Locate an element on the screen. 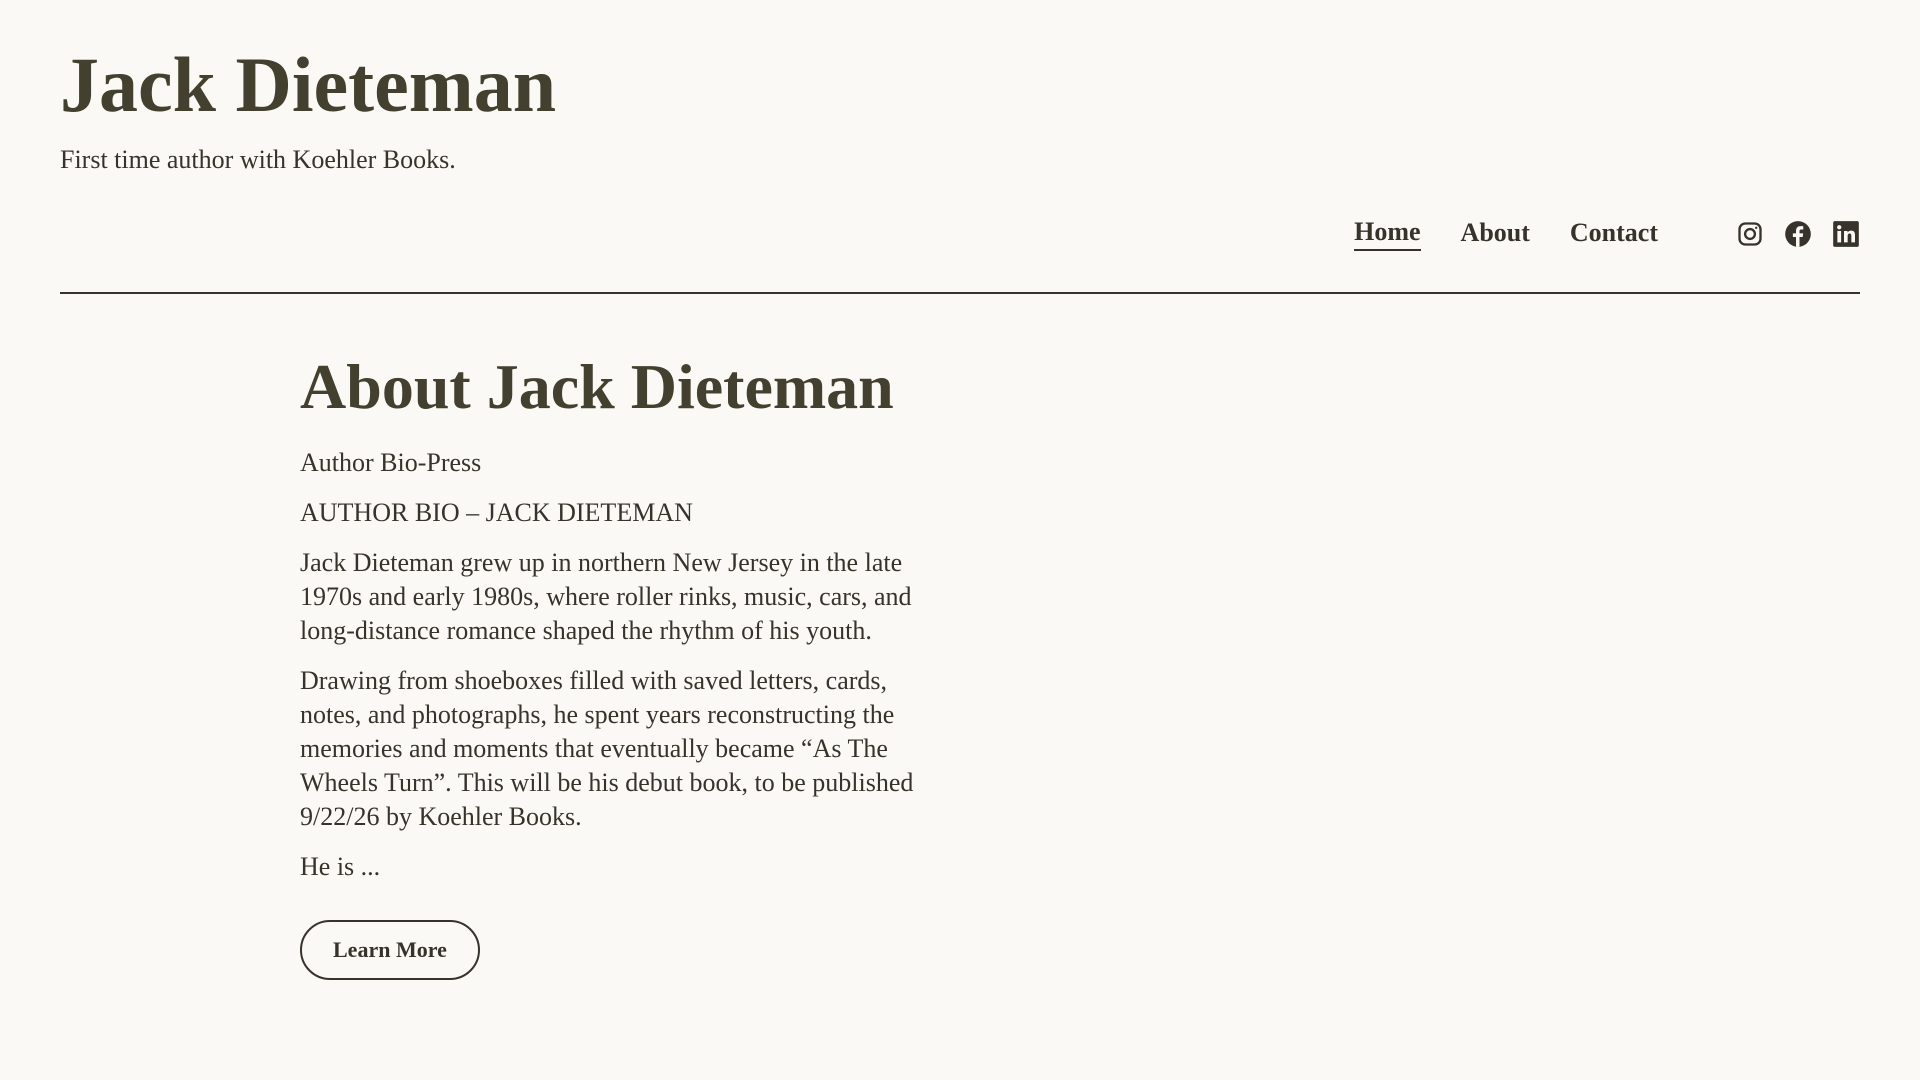  nav-links: Home About Contact is located at coordinates (1506, 234).